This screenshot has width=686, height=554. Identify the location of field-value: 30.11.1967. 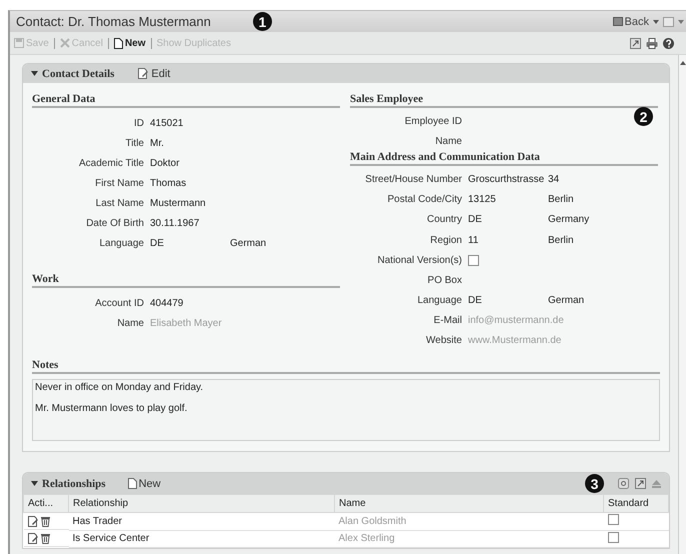
(175, 223).